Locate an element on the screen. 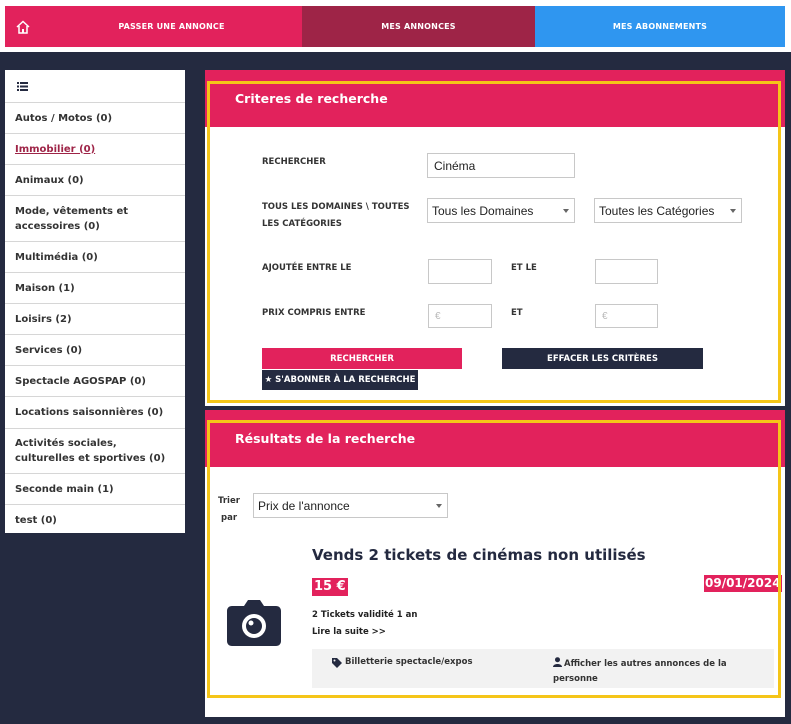  result-price-badge: 15 € is located at coordinates (330, 587).